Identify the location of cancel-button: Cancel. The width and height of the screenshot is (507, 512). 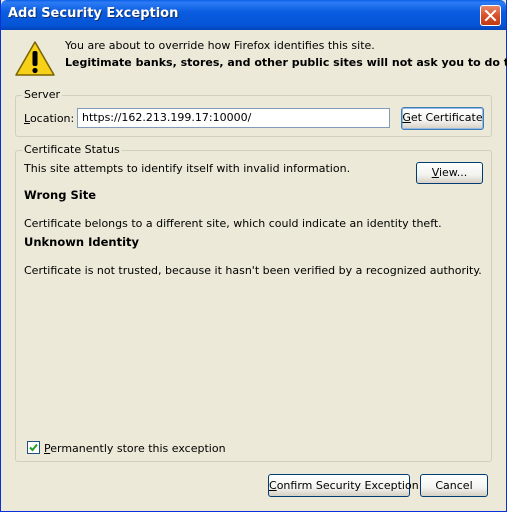
(454, 485).